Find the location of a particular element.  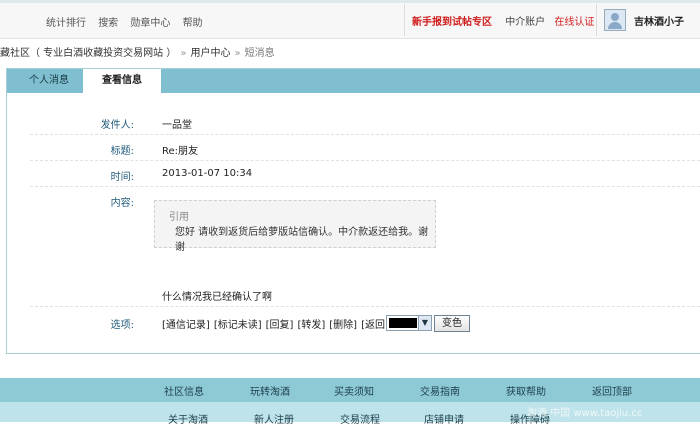

newbie-link: 新手报到试帖专区 is located at coordinates (452, 22).